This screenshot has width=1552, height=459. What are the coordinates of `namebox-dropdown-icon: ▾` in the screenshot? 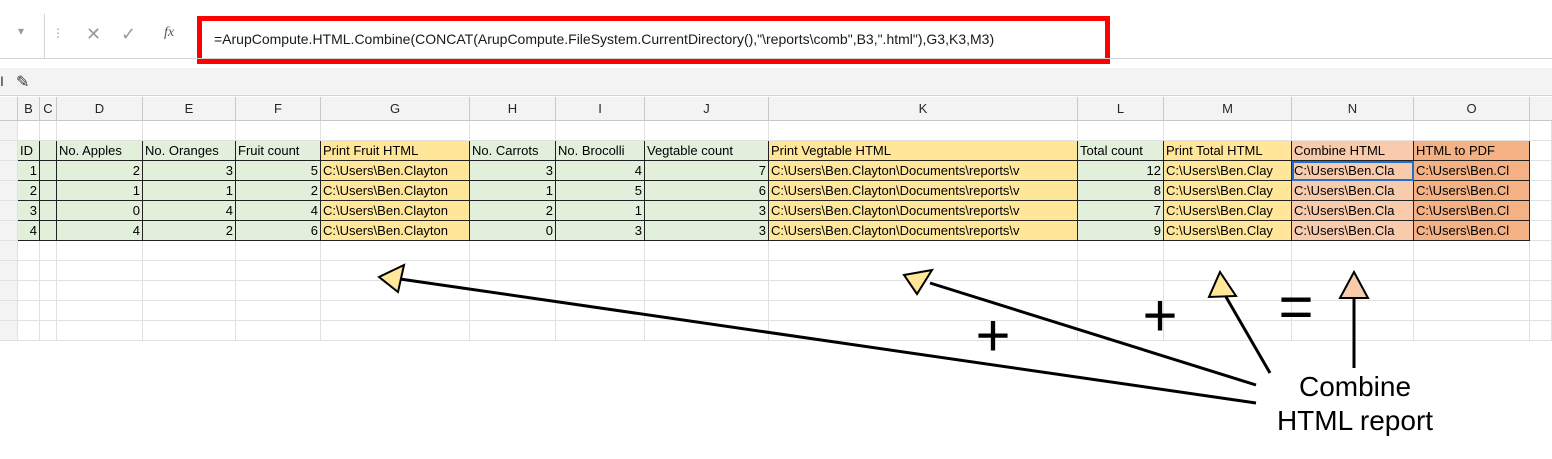 It's located at (21, 31).